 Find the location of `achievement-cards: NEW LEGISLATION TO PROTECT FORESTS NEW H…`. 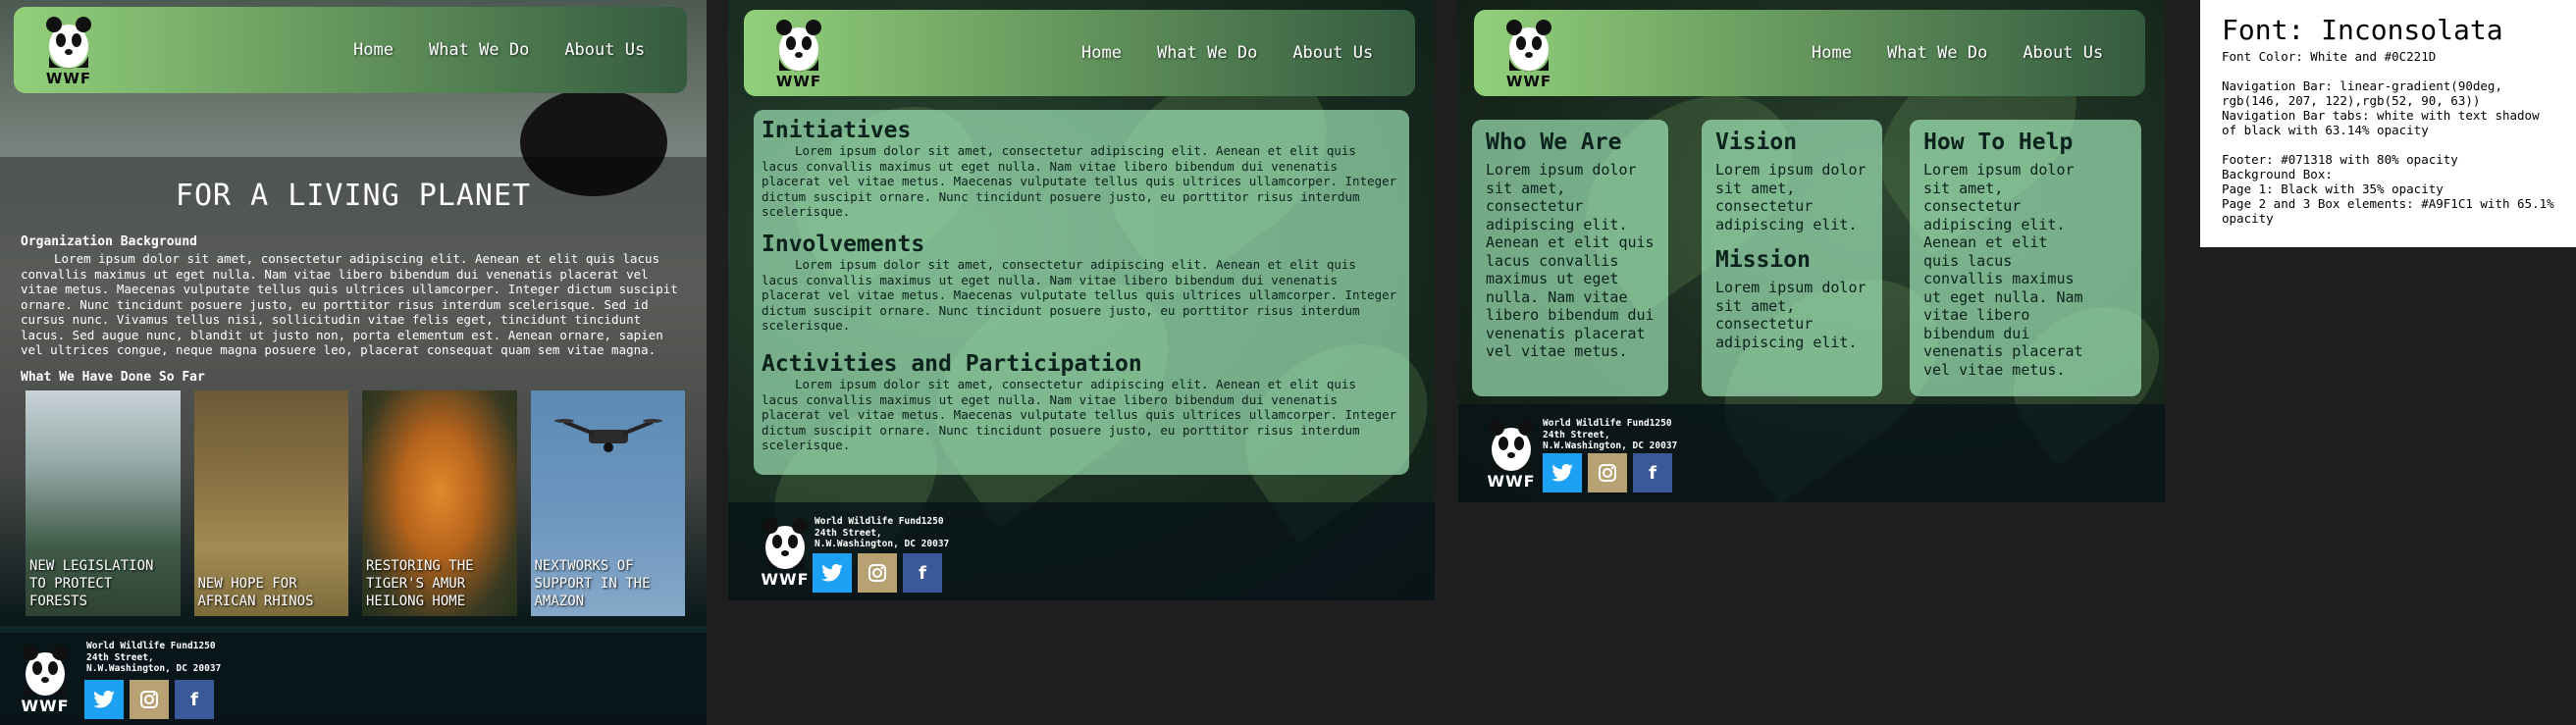

achievement-cards: NEW LEGISLATION TO PROTECT FORESTS NEW H… is located at coordinates (355, 503).